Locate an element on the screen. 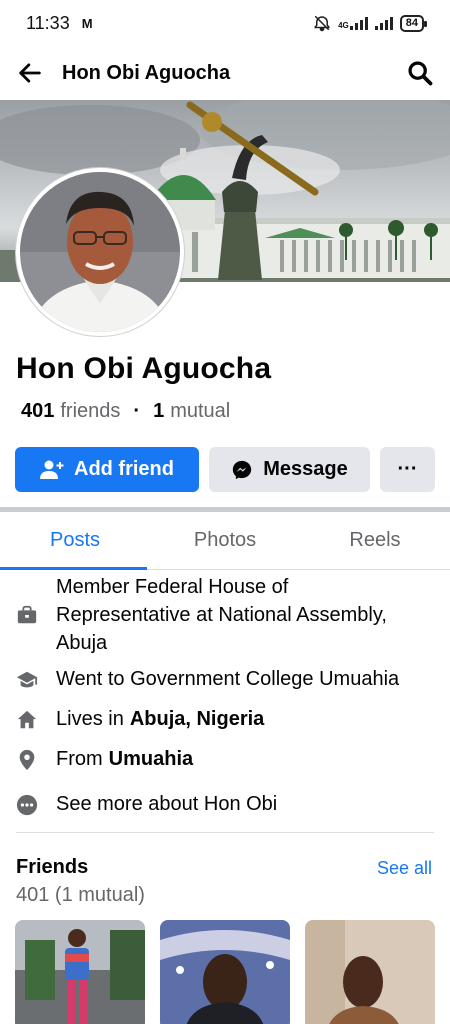 The width and height of the screenshot is (450, 1024). mutual-label: mutual is located at coordinates (200, 411).